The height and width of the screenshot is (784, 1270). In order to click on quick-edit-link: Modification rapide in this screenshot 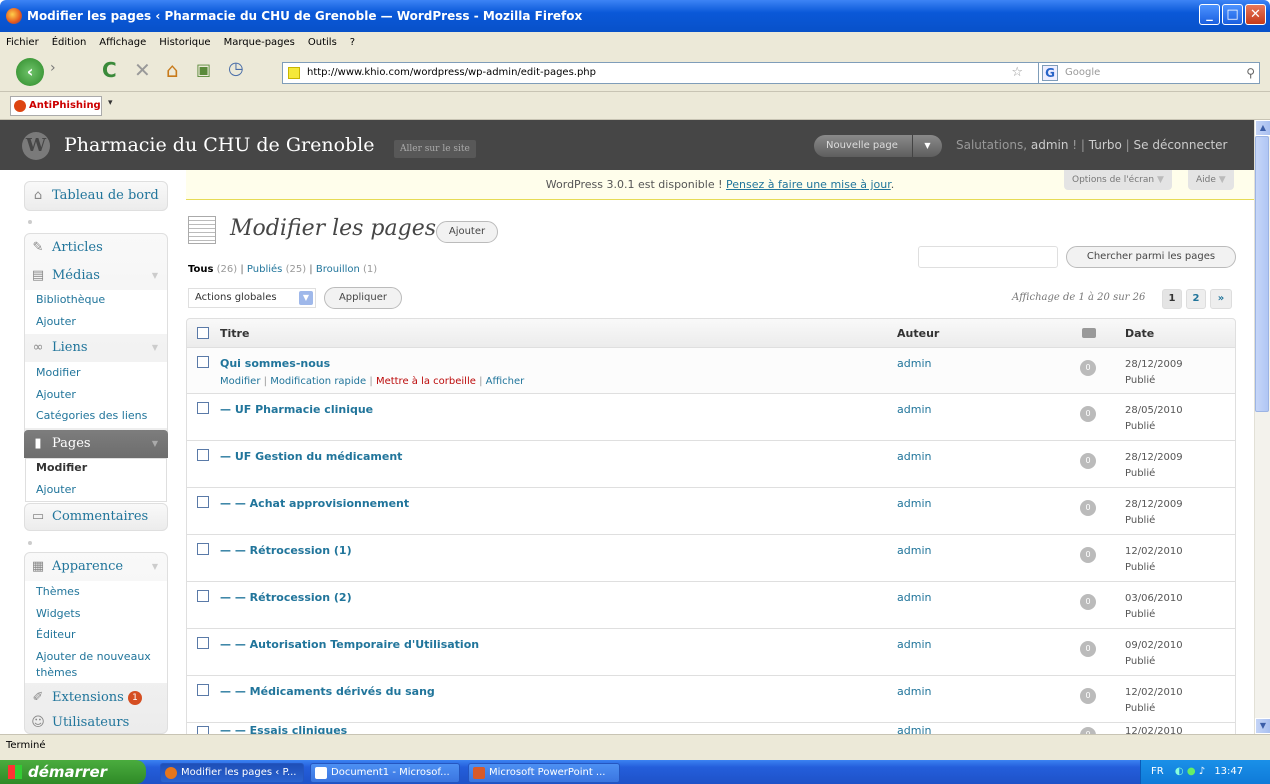, I will do `click(318, 381)`.